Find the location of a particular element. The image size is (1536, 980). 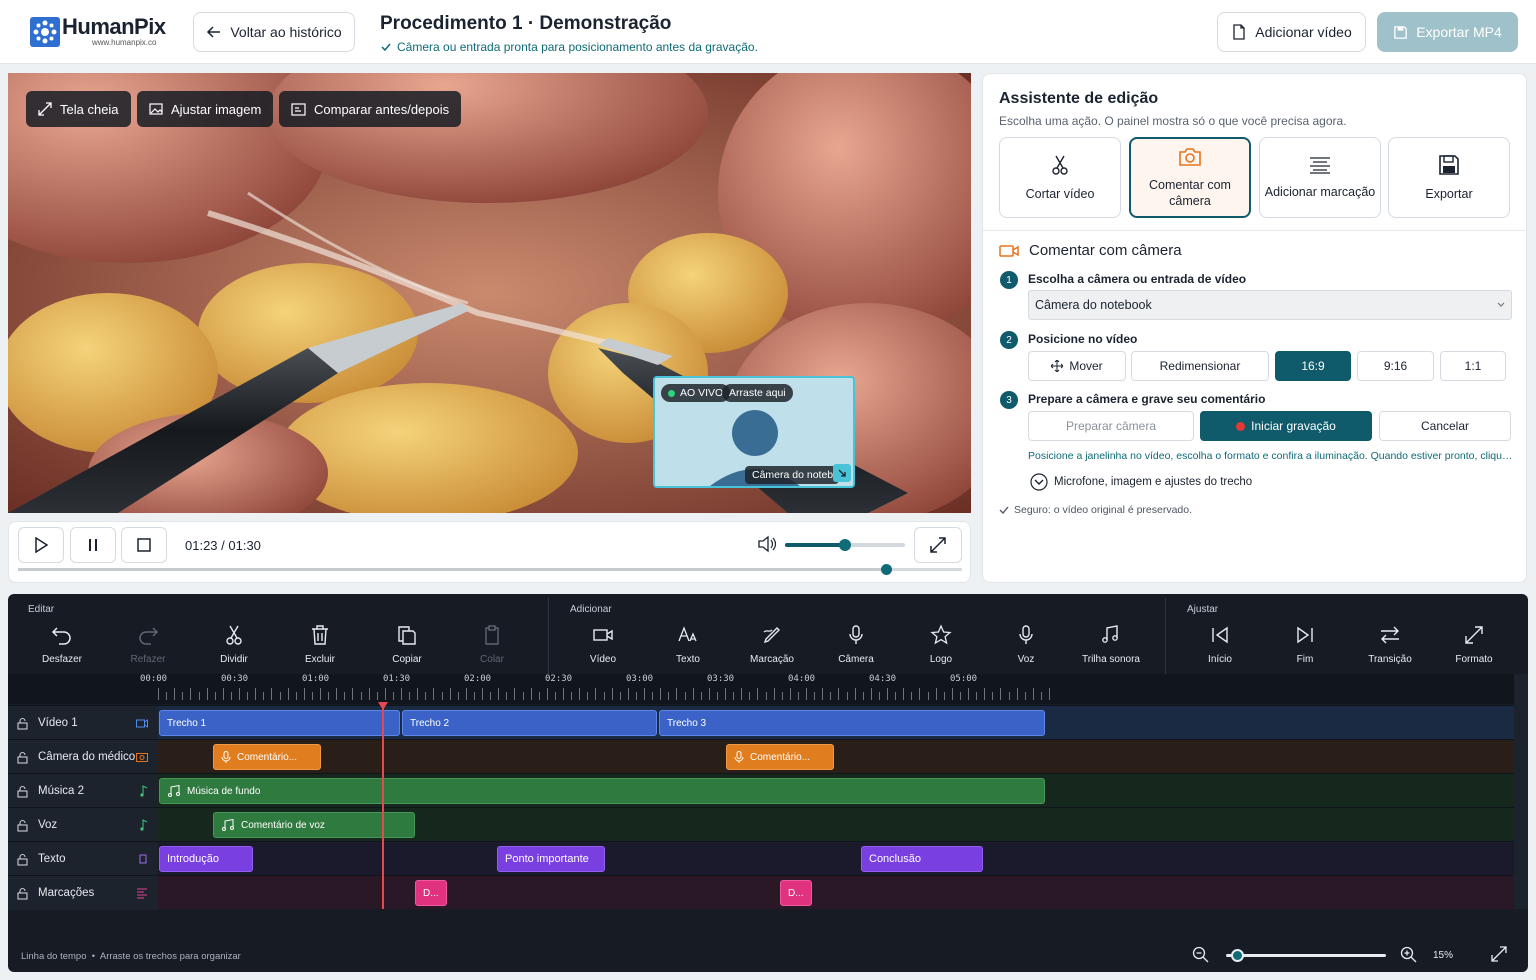

progress-knob is located at coordinates (887, 569).